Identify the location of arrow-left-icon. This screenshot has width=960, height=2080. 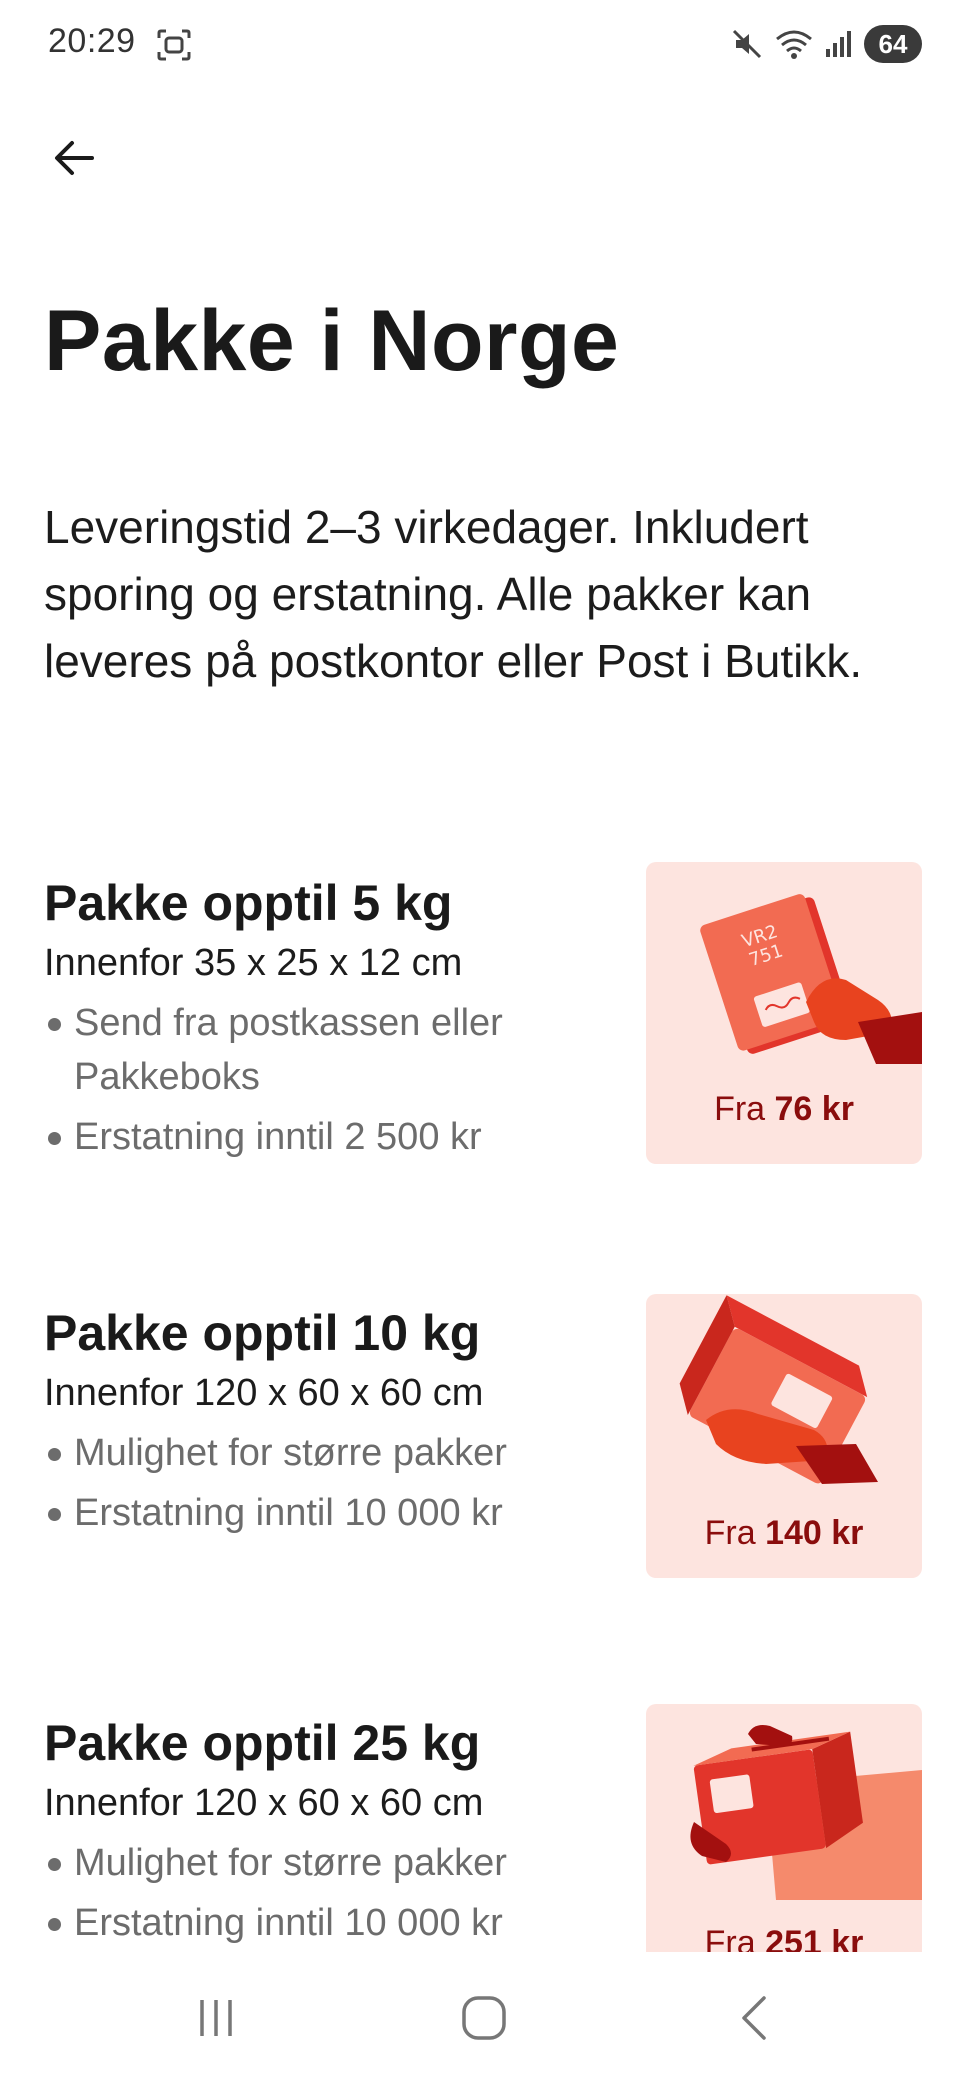
(74, 158).